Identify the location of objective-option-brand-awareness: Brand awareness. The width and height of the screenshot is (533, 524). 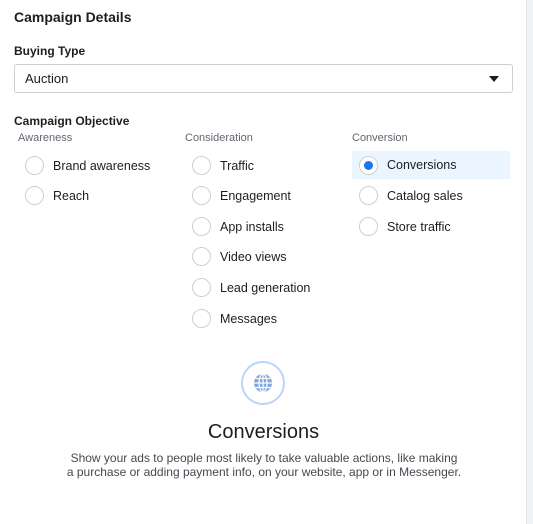
(87, 165).